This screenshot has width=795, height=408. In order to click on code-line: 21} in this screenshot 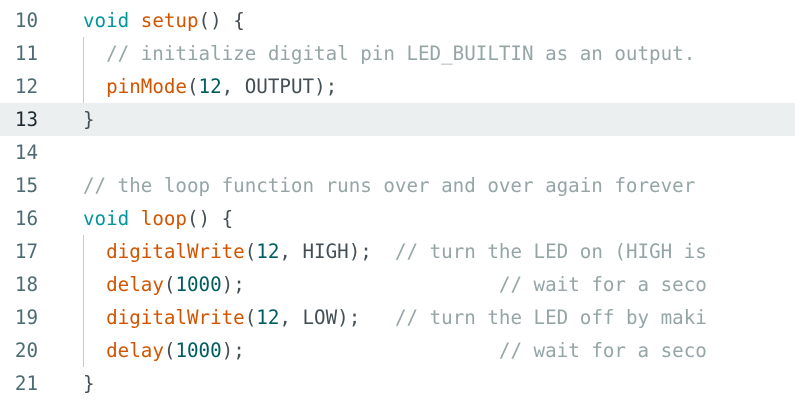, I will do `click(397, 383)`.